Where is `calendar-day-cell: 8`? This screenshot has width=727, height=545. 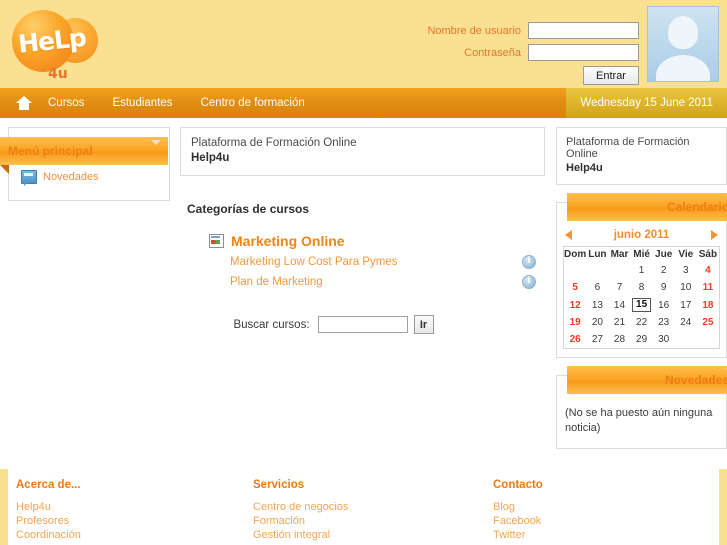 calendar-day-cell: 8 is located at coordinates (642, 287).